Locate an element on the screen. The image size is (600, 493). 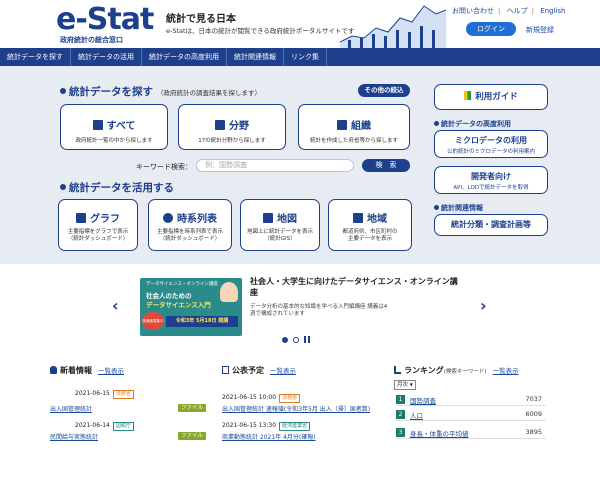
tagline-title: 統計で見る日本 is located at coordinates (201, 19).